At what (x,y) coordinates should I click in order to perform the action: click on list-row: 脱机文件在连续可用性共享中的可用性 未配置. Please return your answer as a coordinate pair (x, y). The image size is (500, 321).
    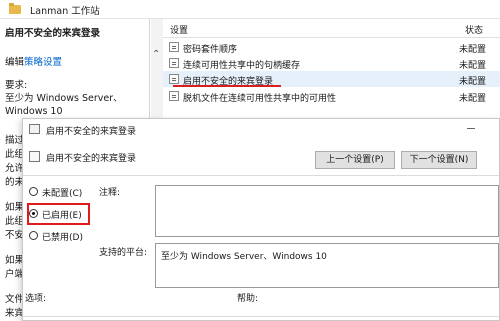
    Looking at the image, I should click on (331, 96).